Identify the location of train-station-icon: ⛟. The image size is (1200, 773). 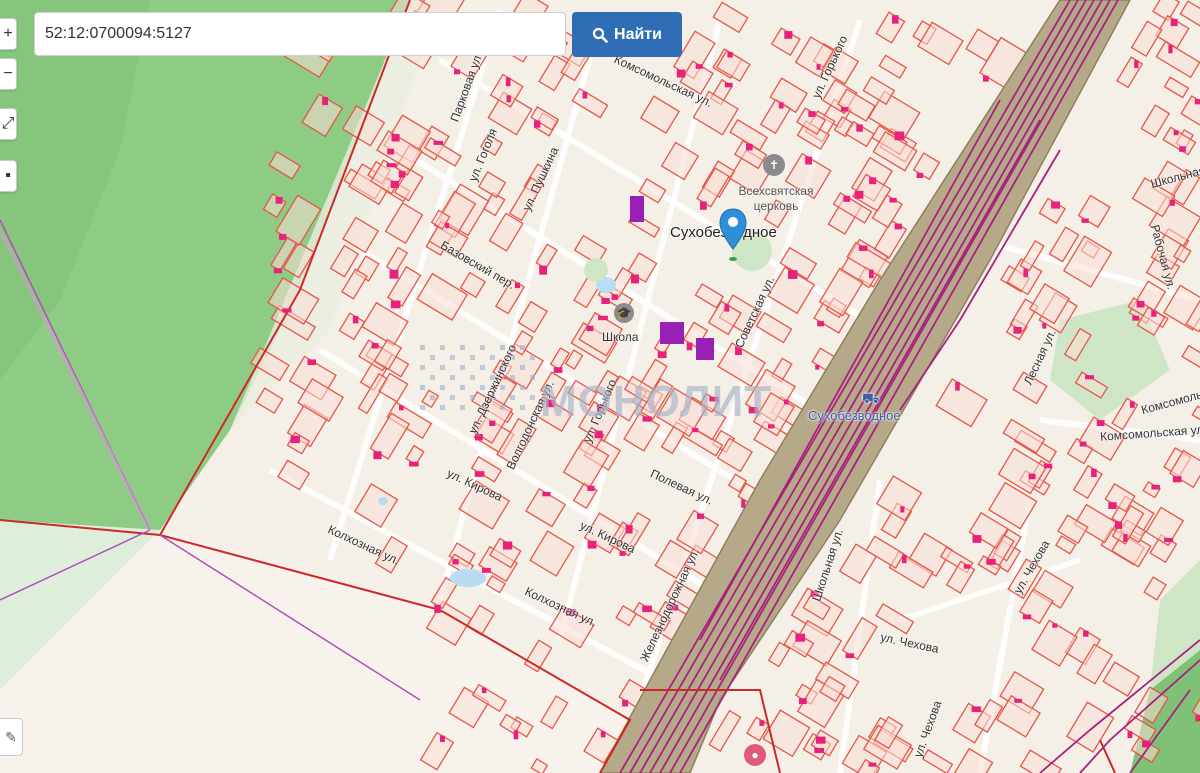
(871, 399).